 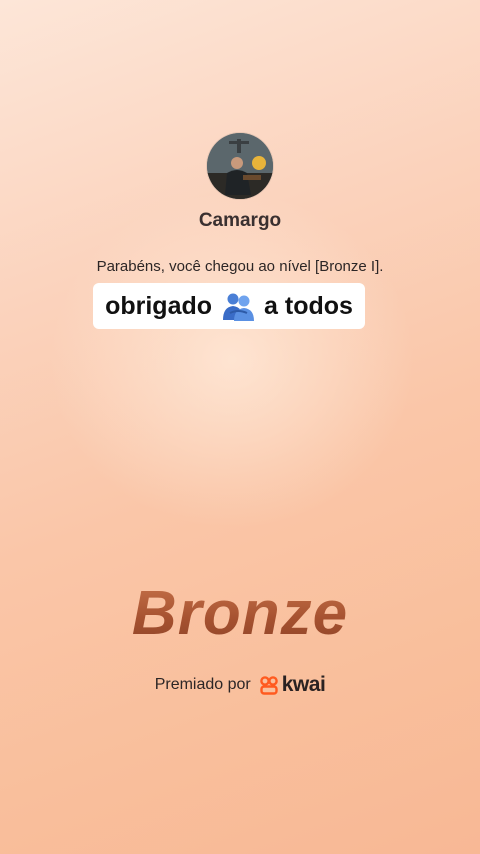 What do you see at coordinates (303, 684) in the screenshot?
I see `kwai-wordmark: kwai` at bounding box center [303, 684].